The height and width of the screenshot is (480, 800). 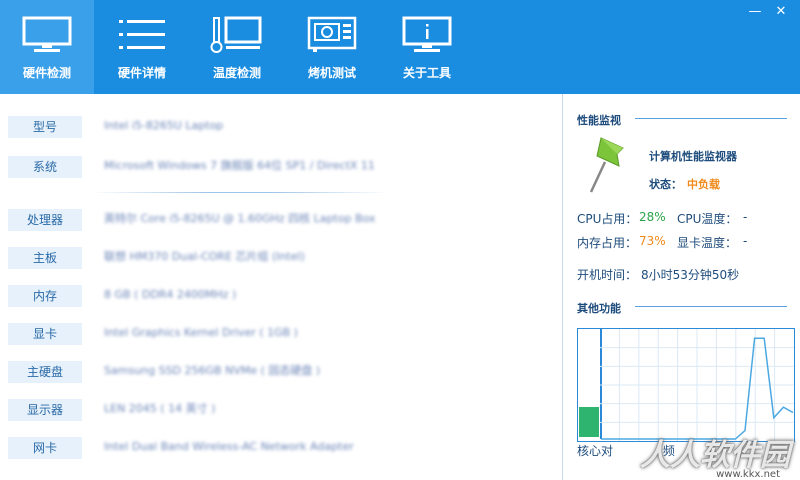 I want to click on cpu-bar, so click(x=590, y=384).